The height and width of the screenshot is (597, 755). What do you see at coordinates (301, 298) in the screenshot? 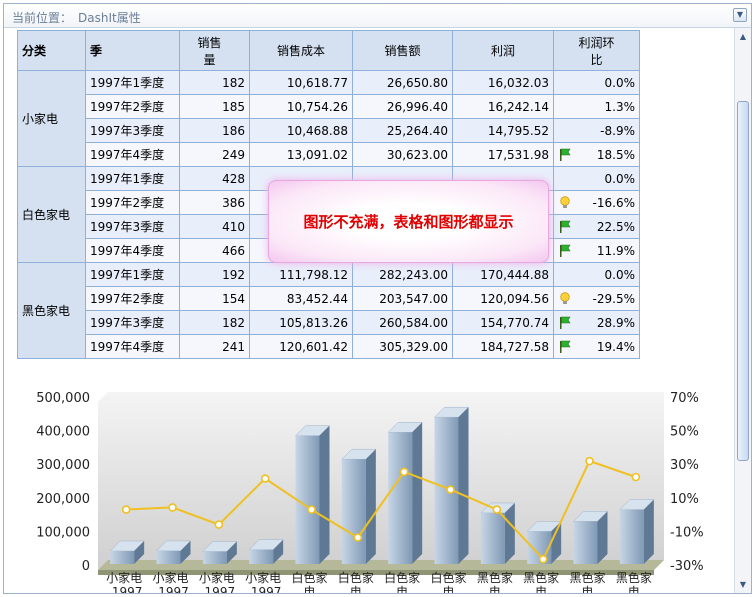
I see `cost-cell: 83,452.44` at bounding box center [301, 298].